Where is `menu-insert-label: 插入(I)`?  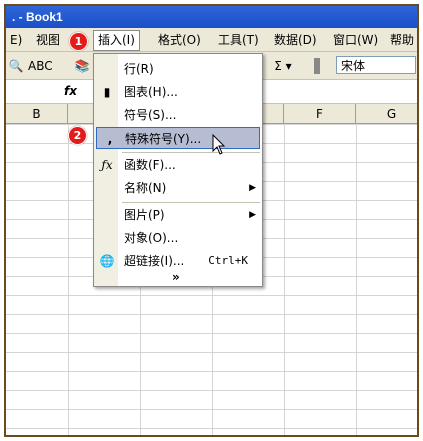
menu-insert-label: 插入(I) is located at coordinates (116, 40).